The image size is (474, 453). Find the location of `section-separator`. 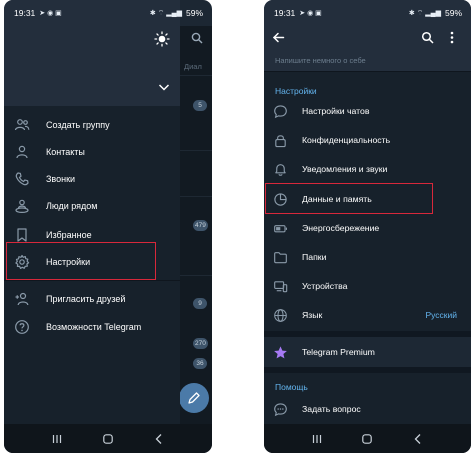

section-separator is located at coordinates (367, 370).